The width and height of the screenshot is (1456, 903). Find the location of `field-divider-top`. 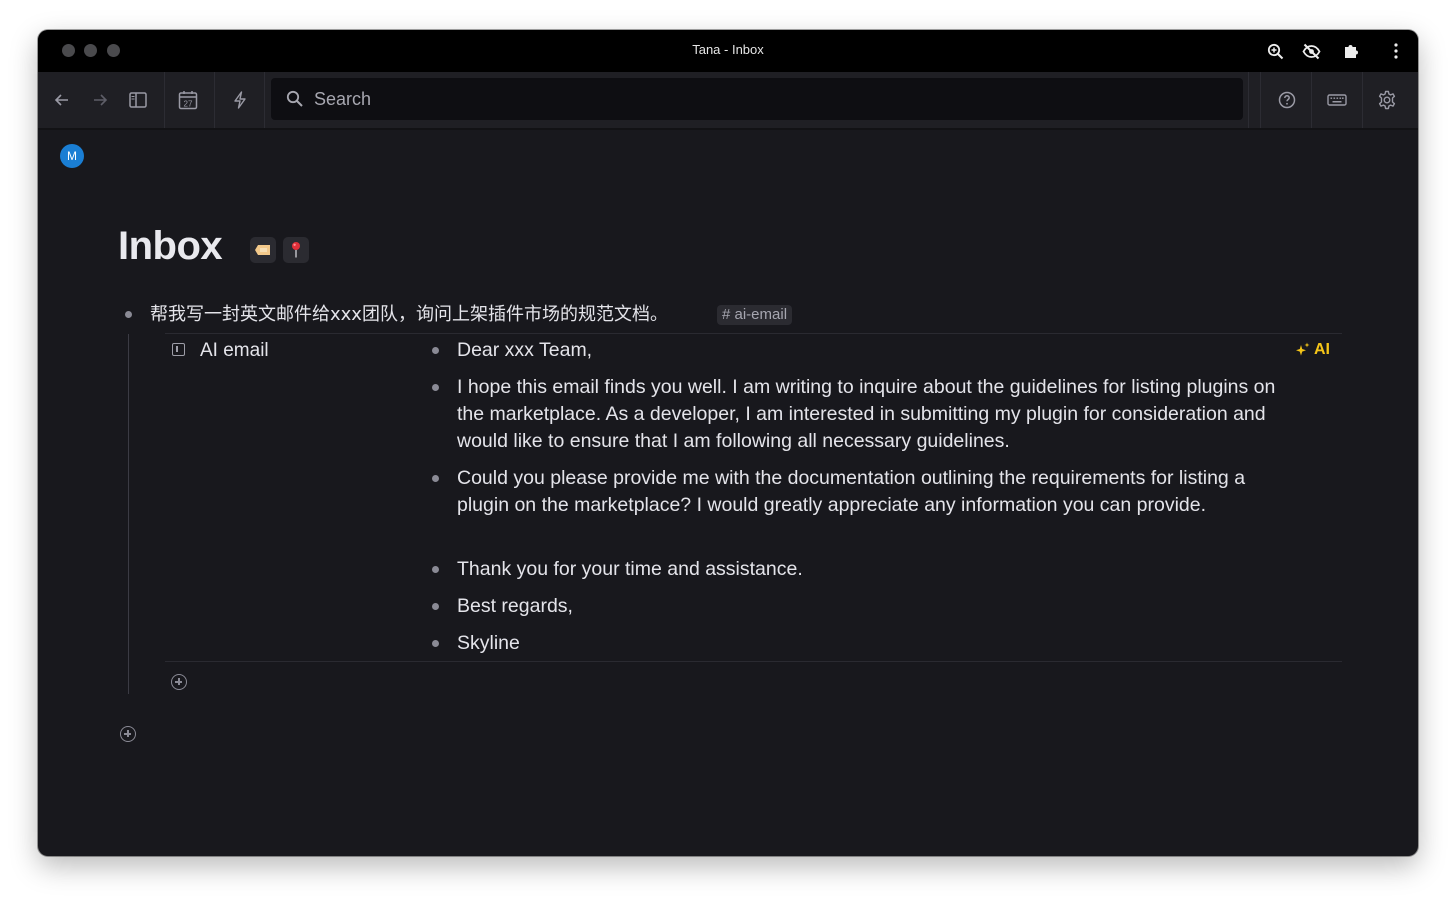

field-divider-top is located at coordinates (753, 333).